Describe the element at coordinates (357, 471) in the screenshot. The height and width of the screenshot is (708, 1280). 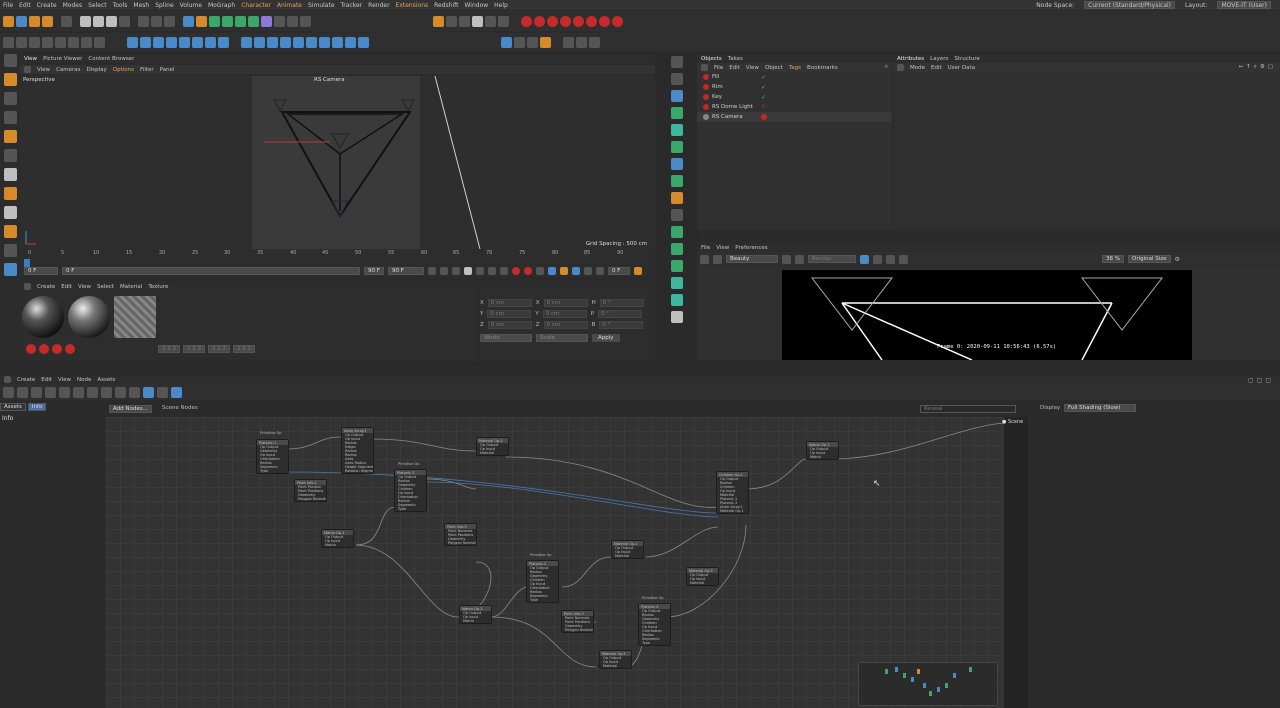
I see `node-port: Rotation Segments` at that location.